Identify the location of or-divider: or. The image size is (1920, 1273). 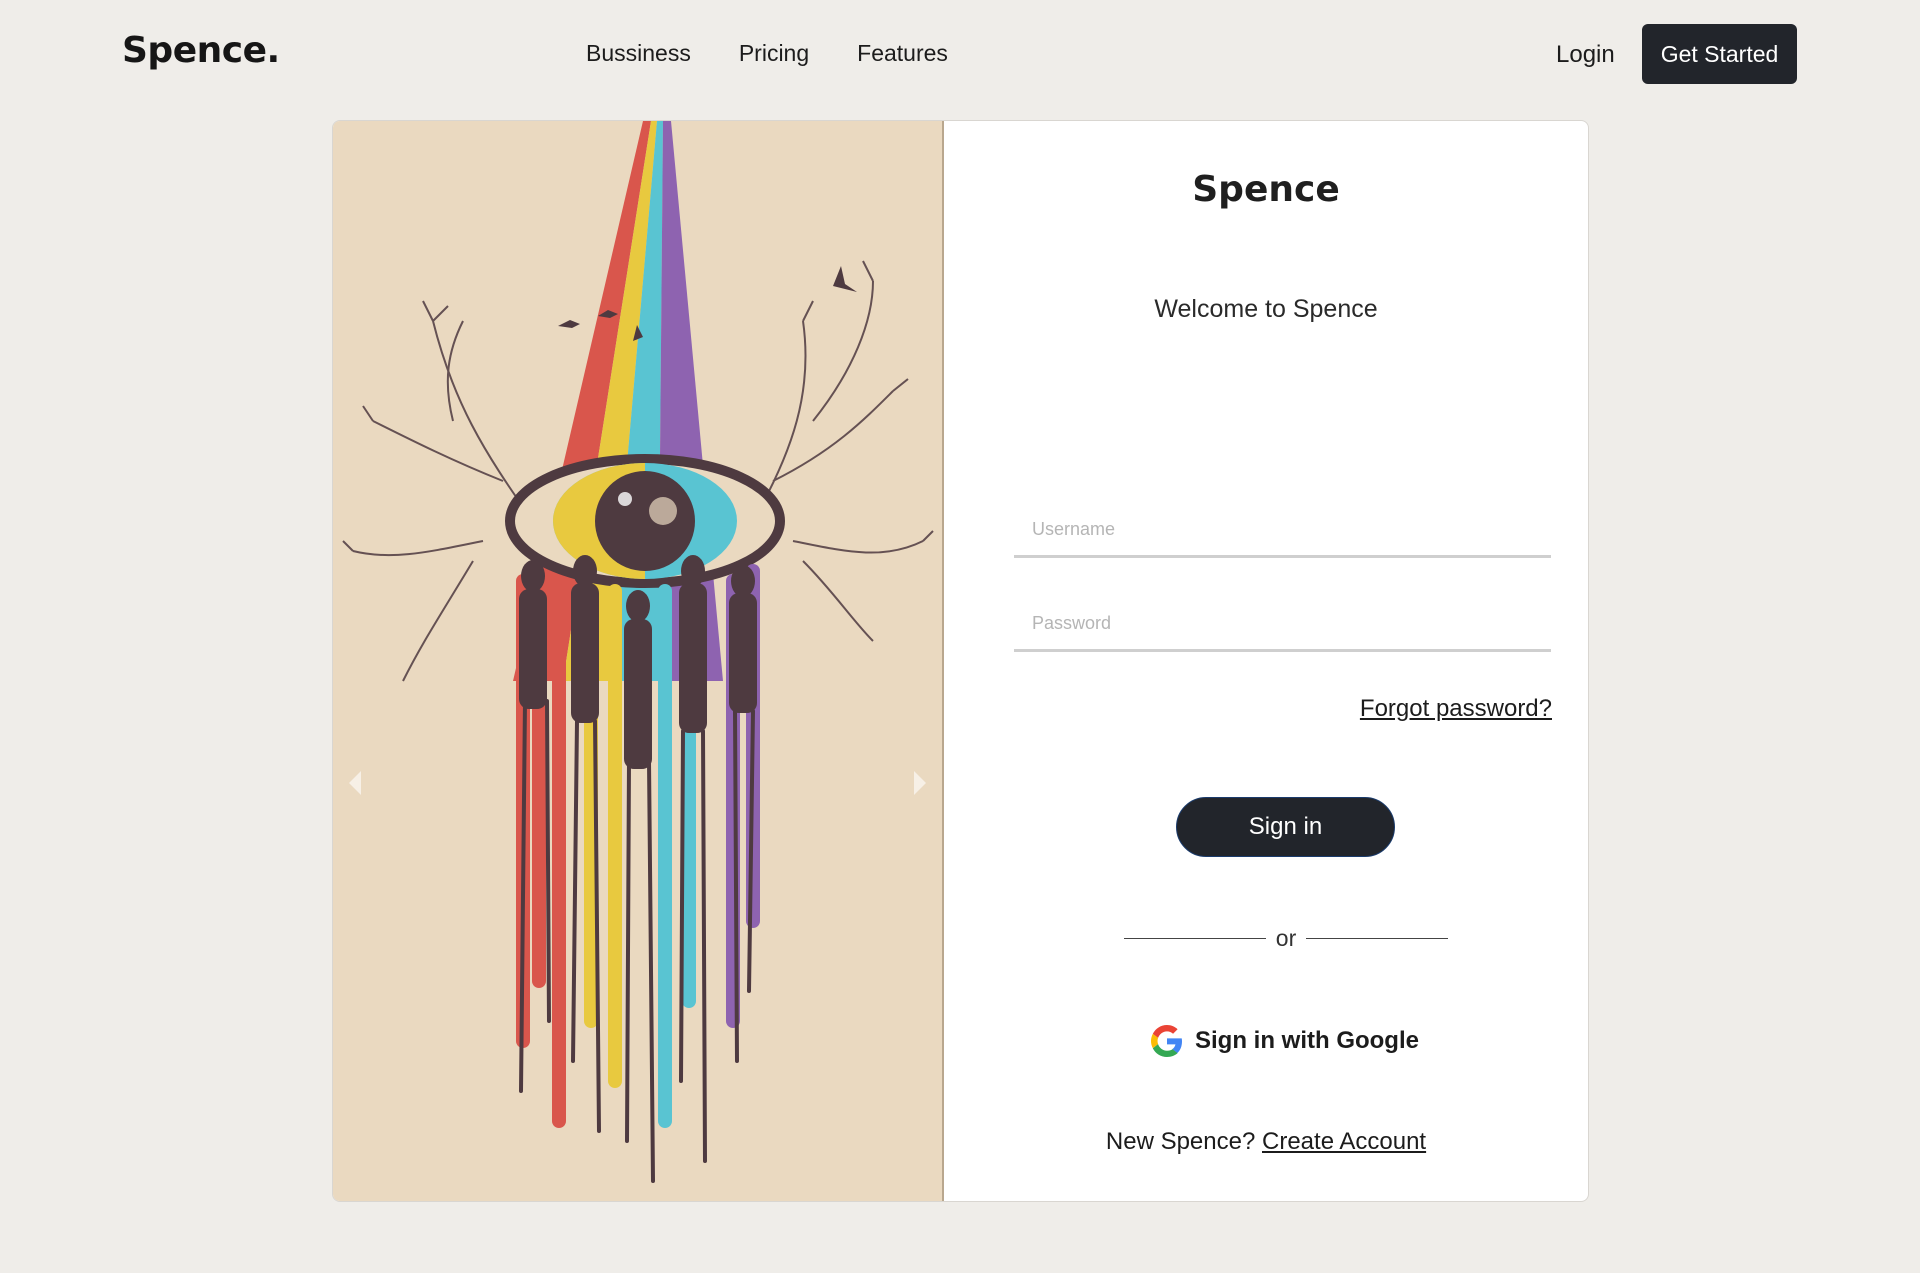
(1286, 938).